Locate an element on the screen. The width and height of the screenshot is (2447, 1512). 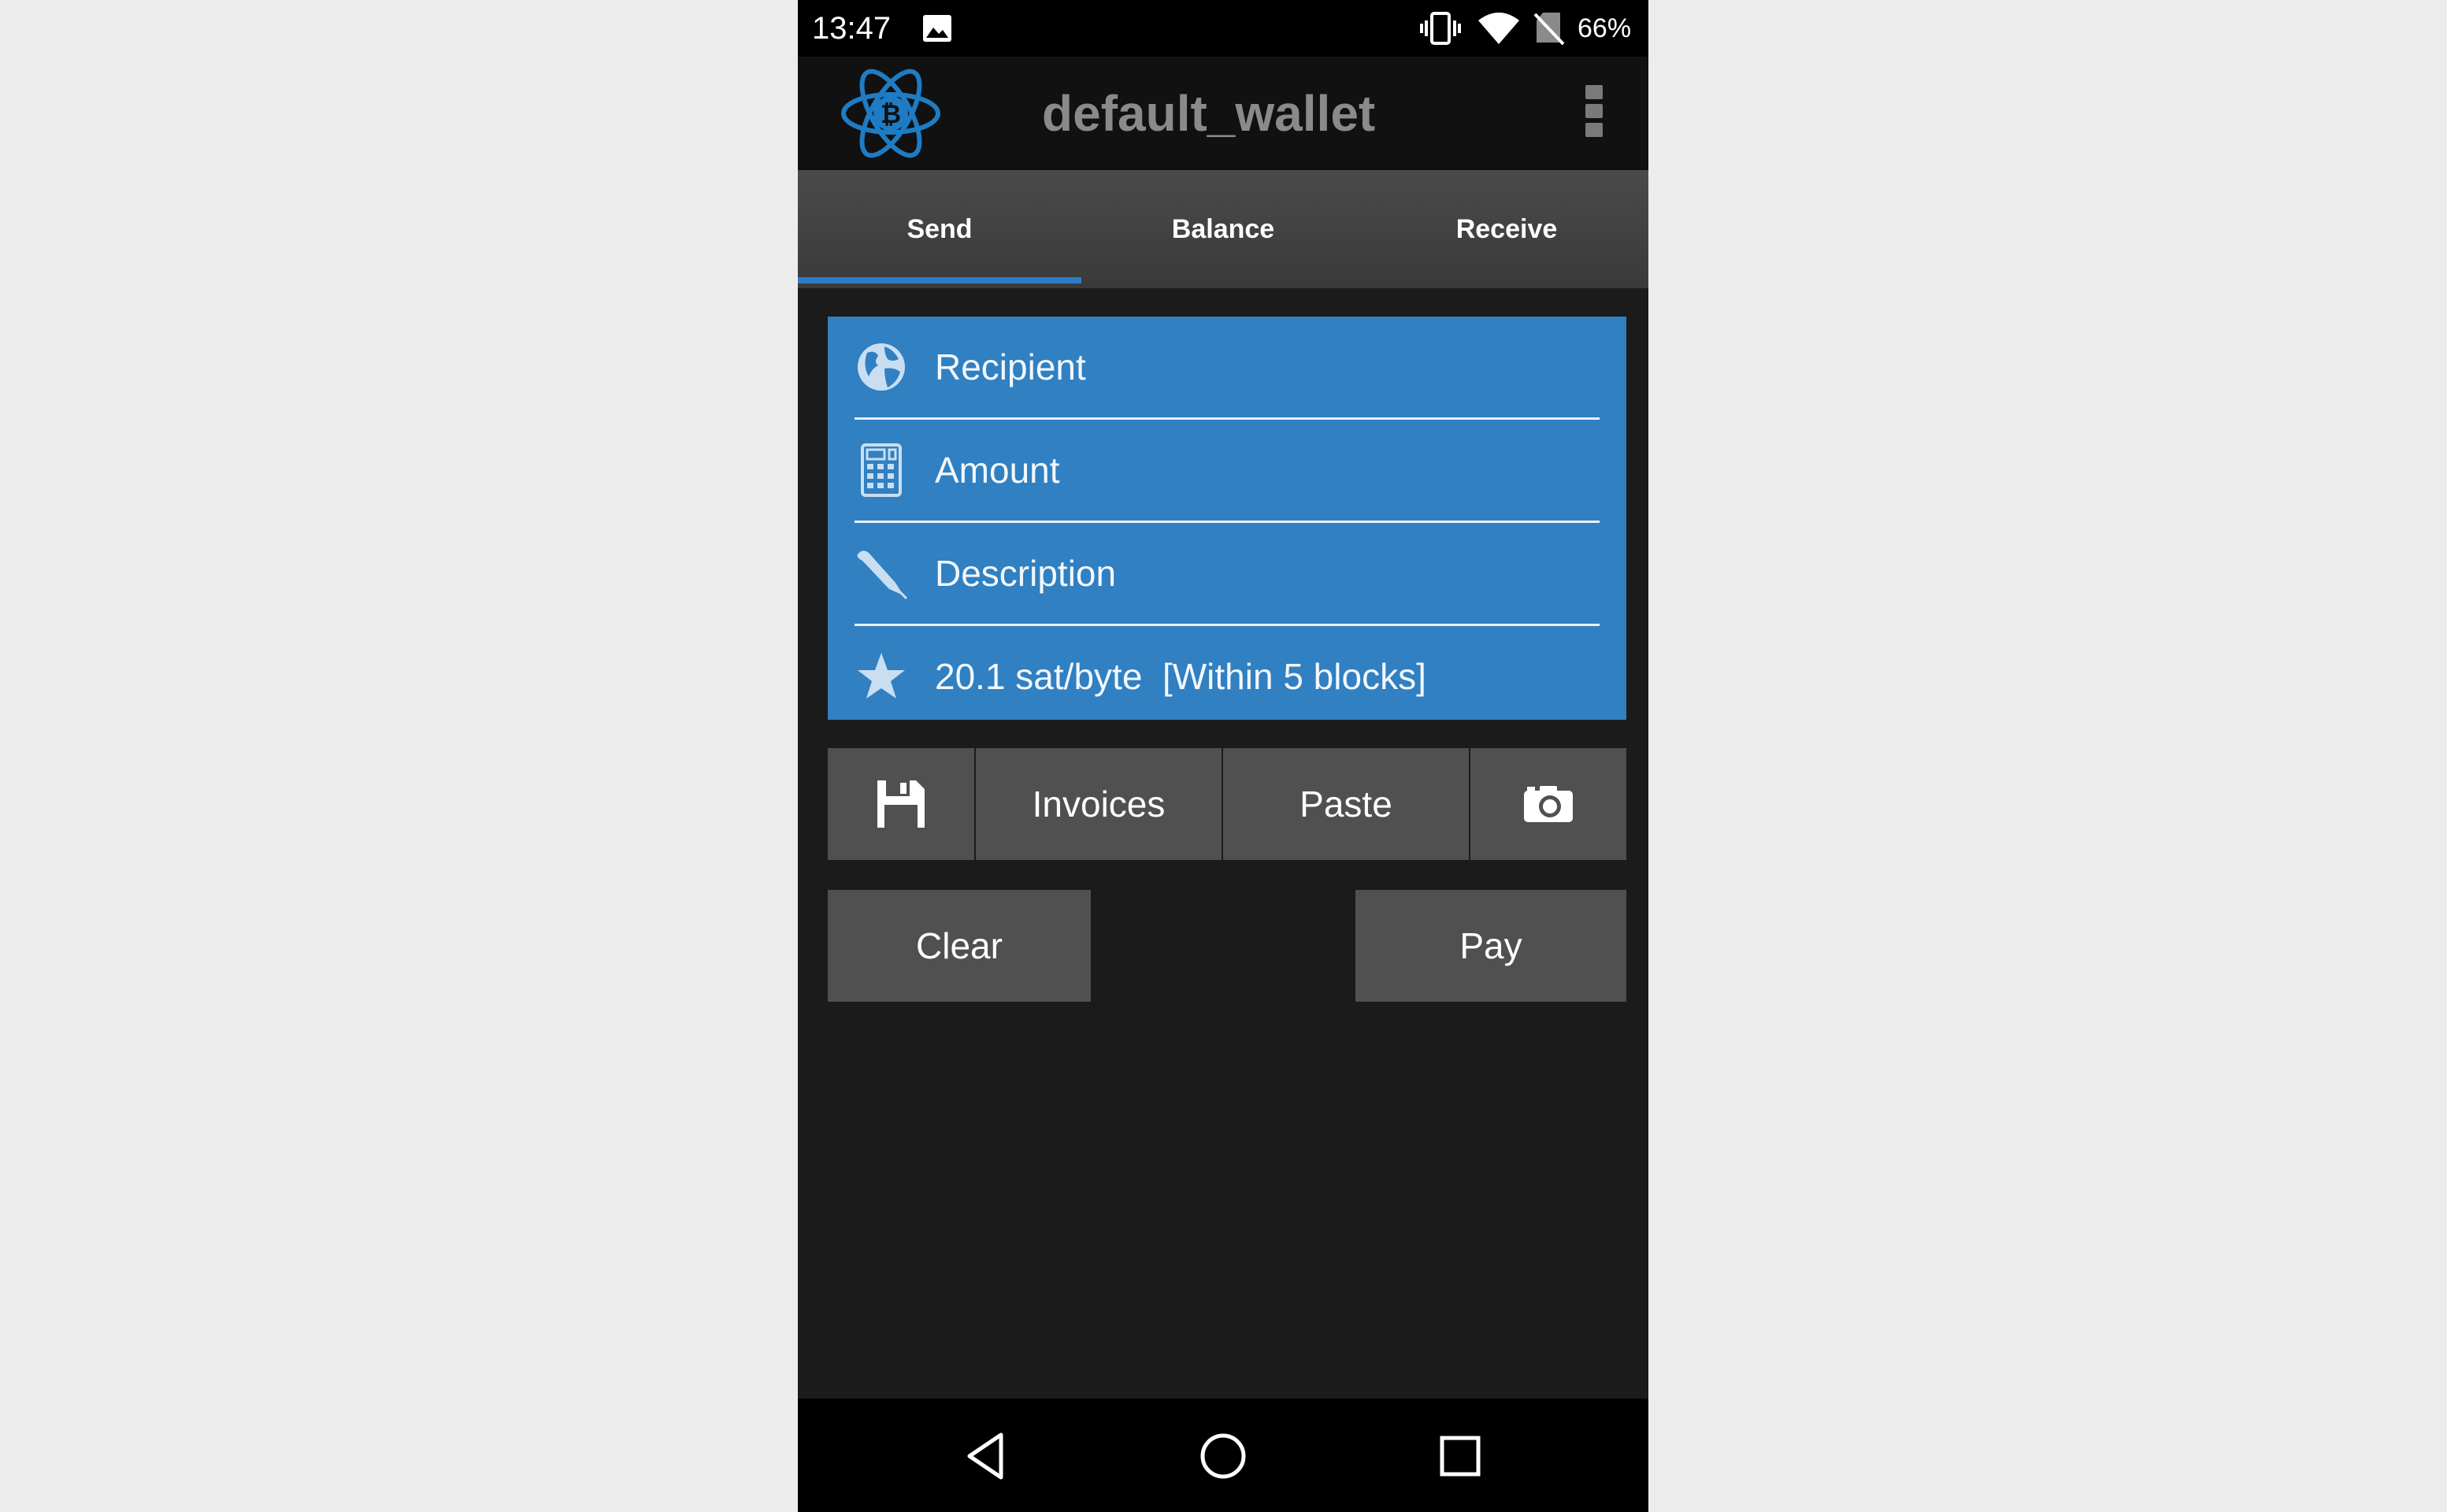
recents-icon is located at coordinates (1460, 1456).